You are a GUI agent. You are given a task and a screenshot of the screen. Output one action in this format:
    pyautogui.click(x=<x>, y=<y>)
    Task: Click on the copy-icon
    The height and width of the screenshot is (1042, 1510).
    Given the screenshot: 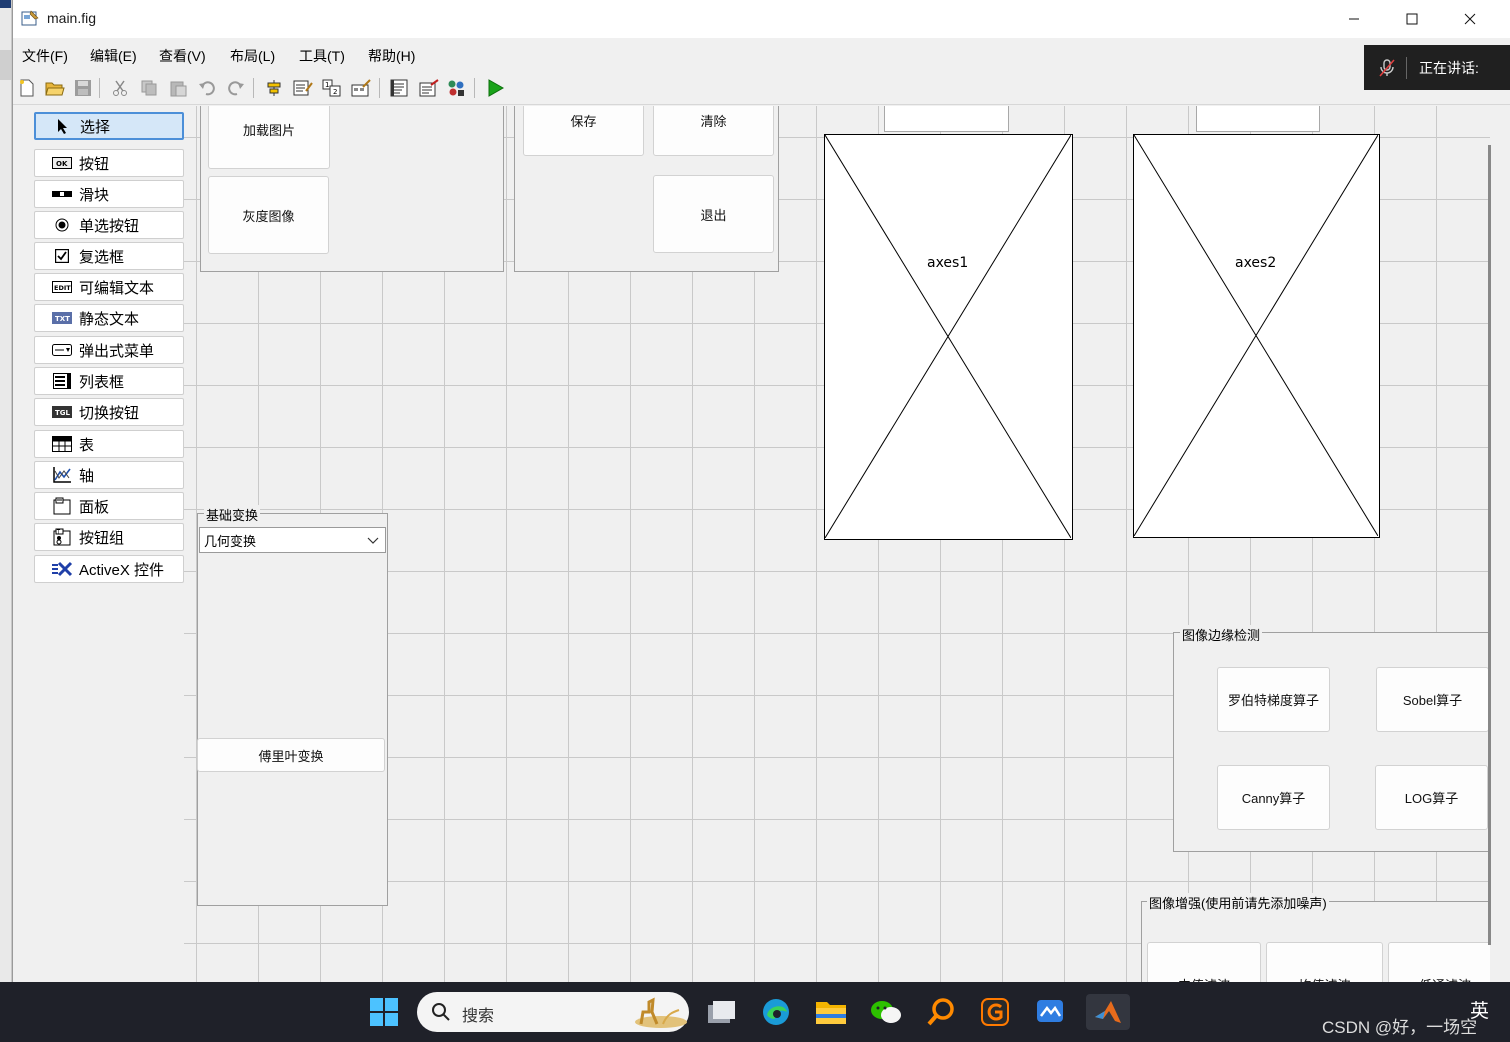 What is the action you would take?
    pyautogui.click(x=149, y=88)
    